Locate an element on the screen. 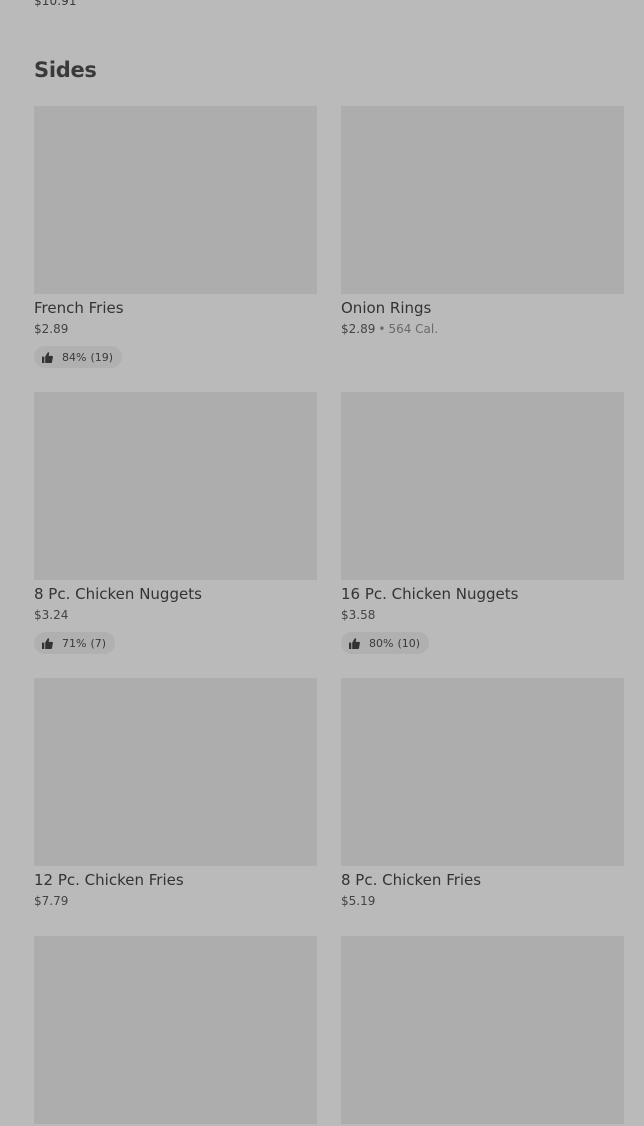 This screenshot has width=644, height=1126. item-price: $5.19 is located at coordinates (358, 901).